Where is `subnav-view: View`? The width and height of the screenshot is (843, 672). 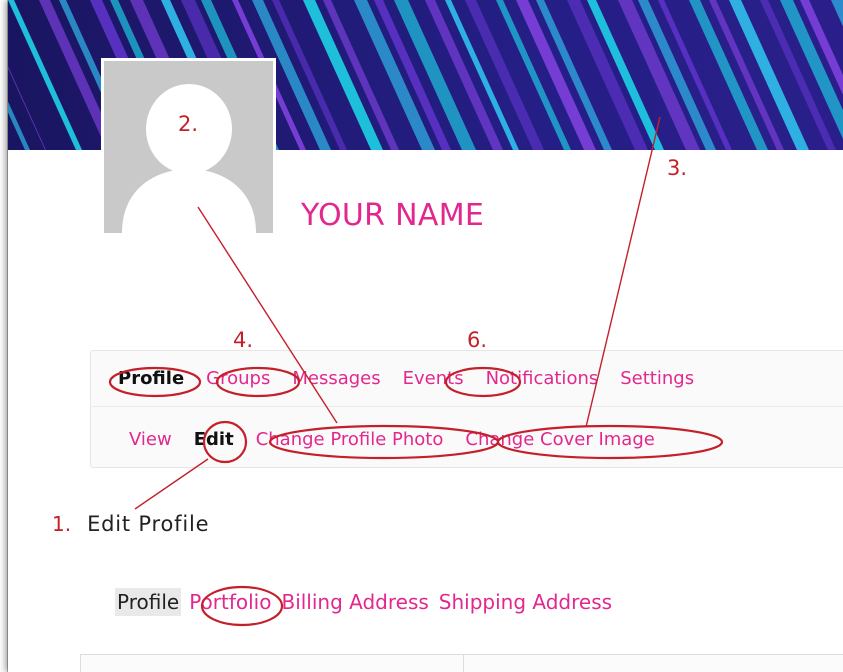 subnav-view: View is located at coordinates (150, 439).